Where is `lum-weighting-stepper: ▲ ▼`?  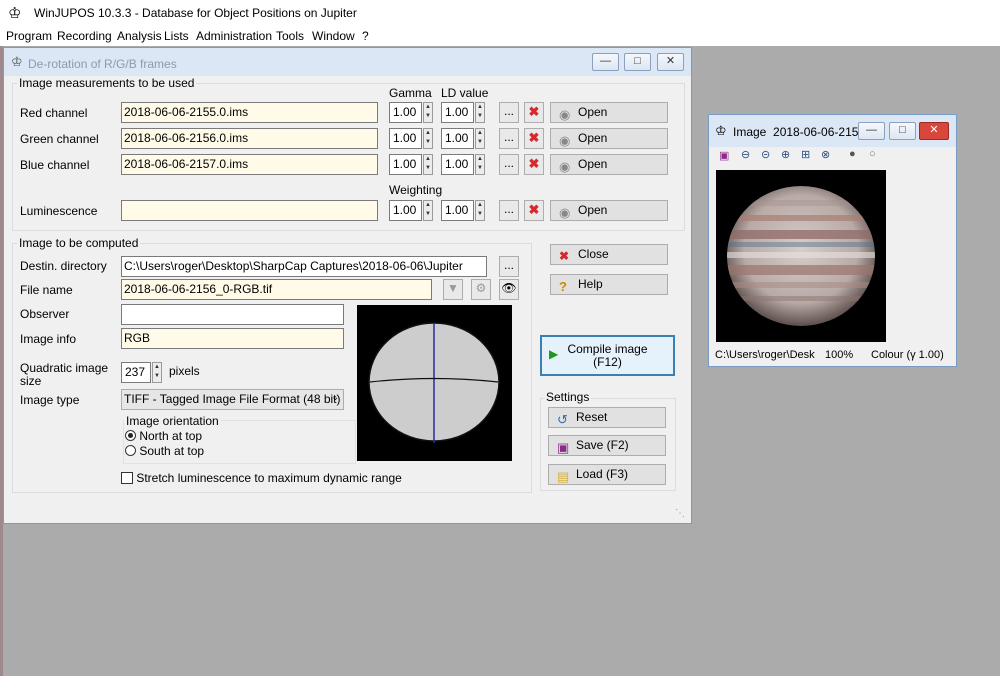
lum-weighting-stepper: ▲ ▼ is located at coordinates (428, 210).